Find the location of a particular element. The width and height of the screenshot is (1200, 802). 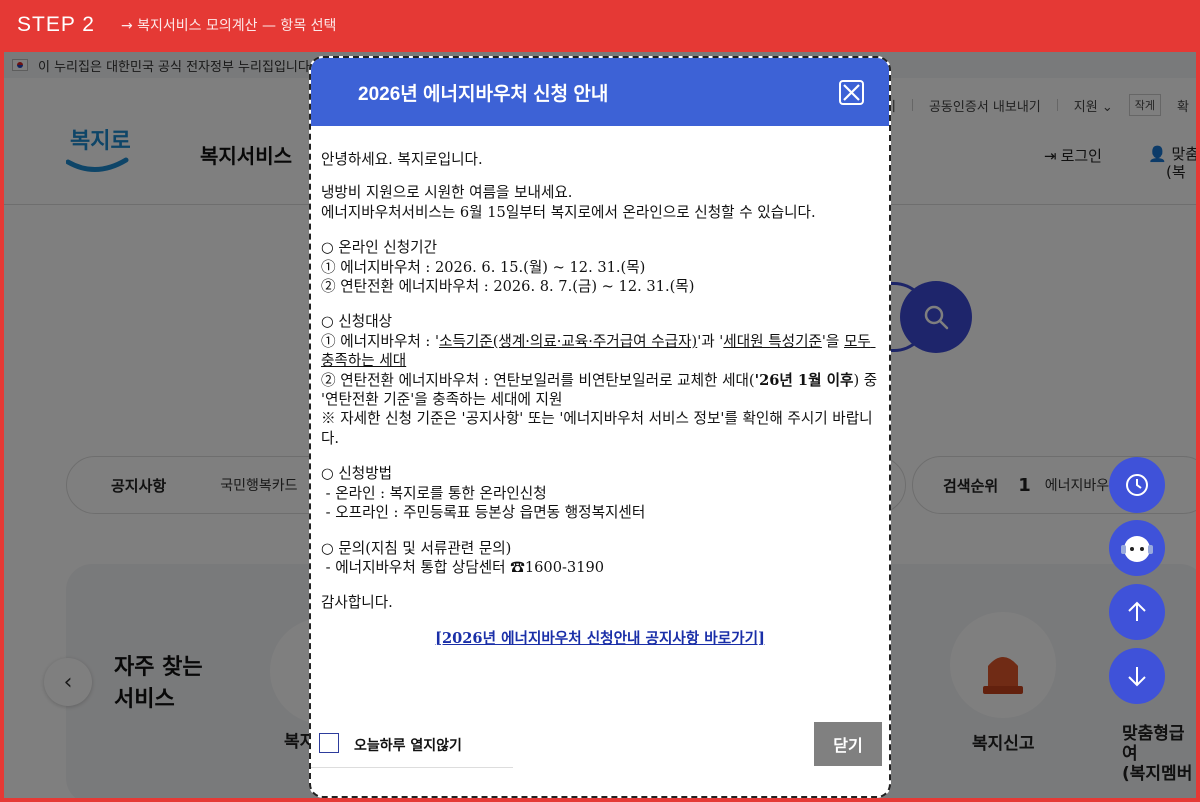

custom-member-link: 👤 맞춤 (복 is located at coordinates (1172, 163).